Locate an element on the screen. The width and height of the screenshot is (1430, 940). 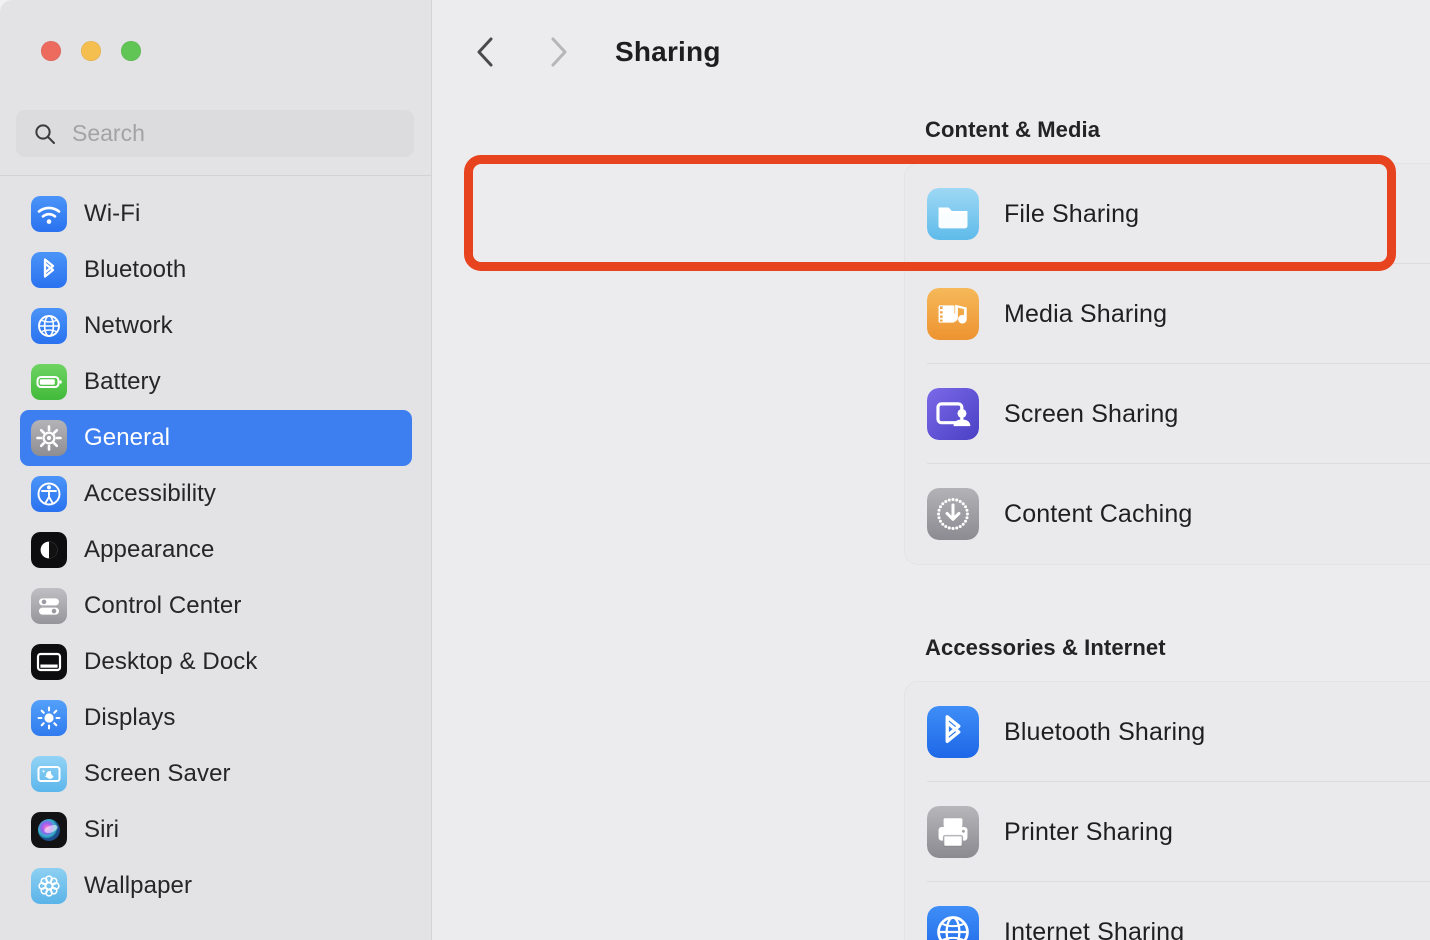
wifi-icon is located at coordinates (49, 214).